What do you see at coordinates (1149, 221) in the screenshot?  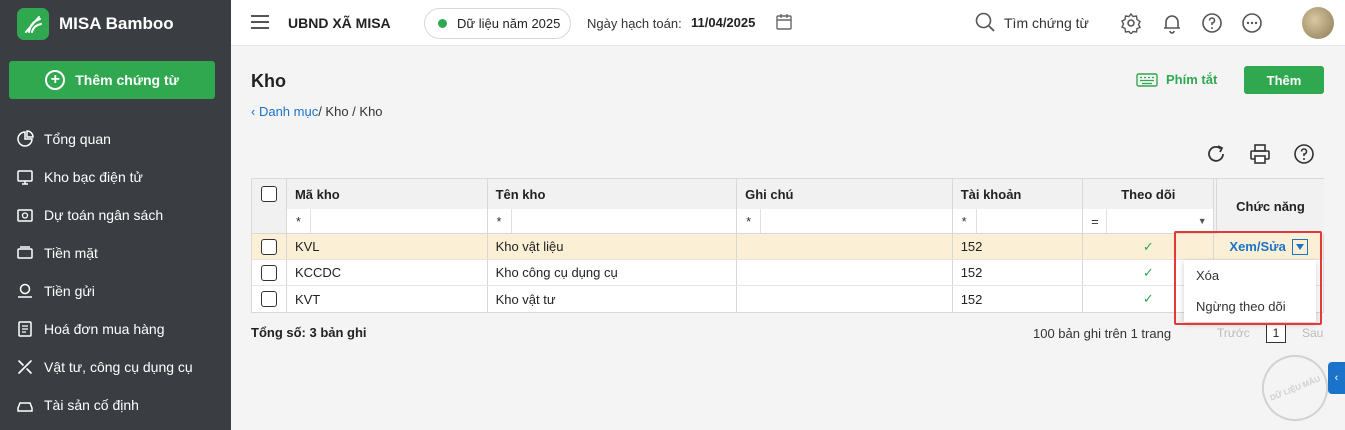 I see `filter-select-tracking` at bounding box center [1149, 221].